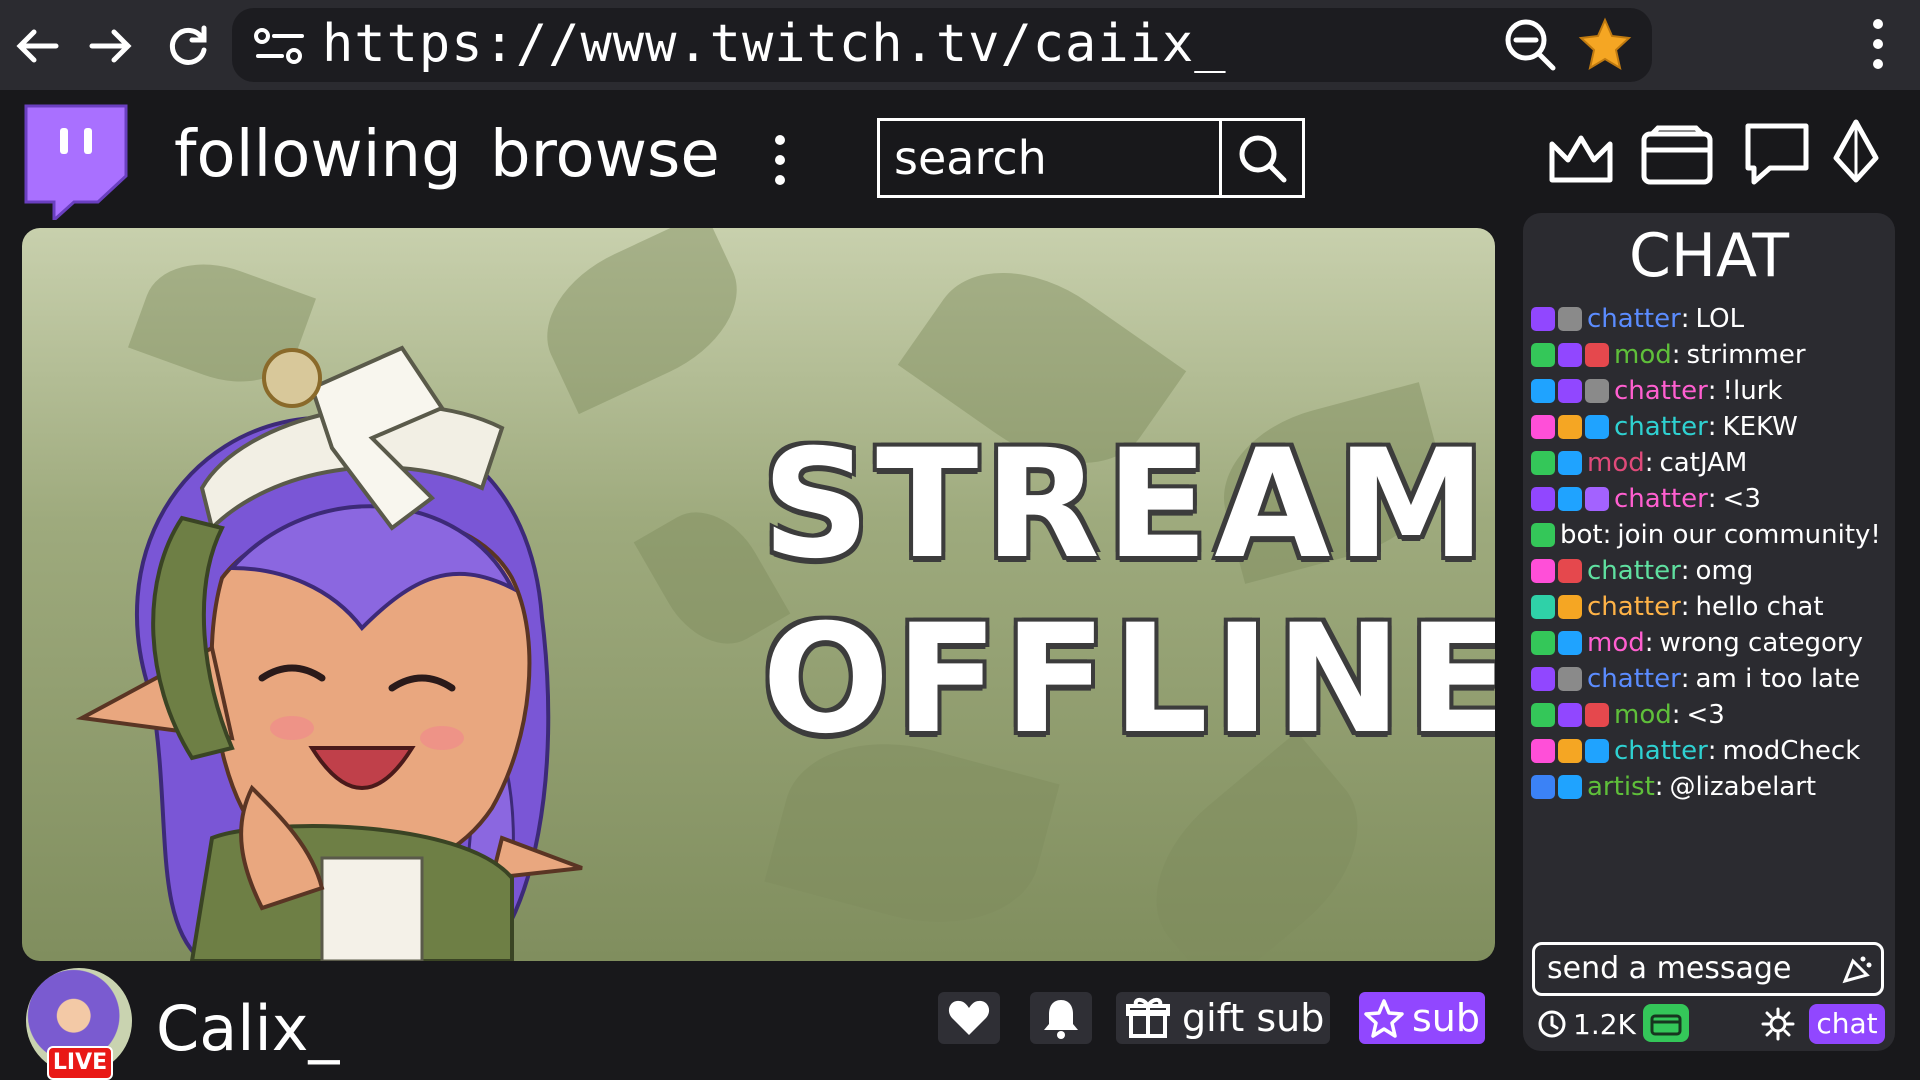 The height and width of the screenshot is (1080, 1920). Describe the element at coordinates (1552, 1026) in the screenshot. I see `viewer-count-icon` at that location.